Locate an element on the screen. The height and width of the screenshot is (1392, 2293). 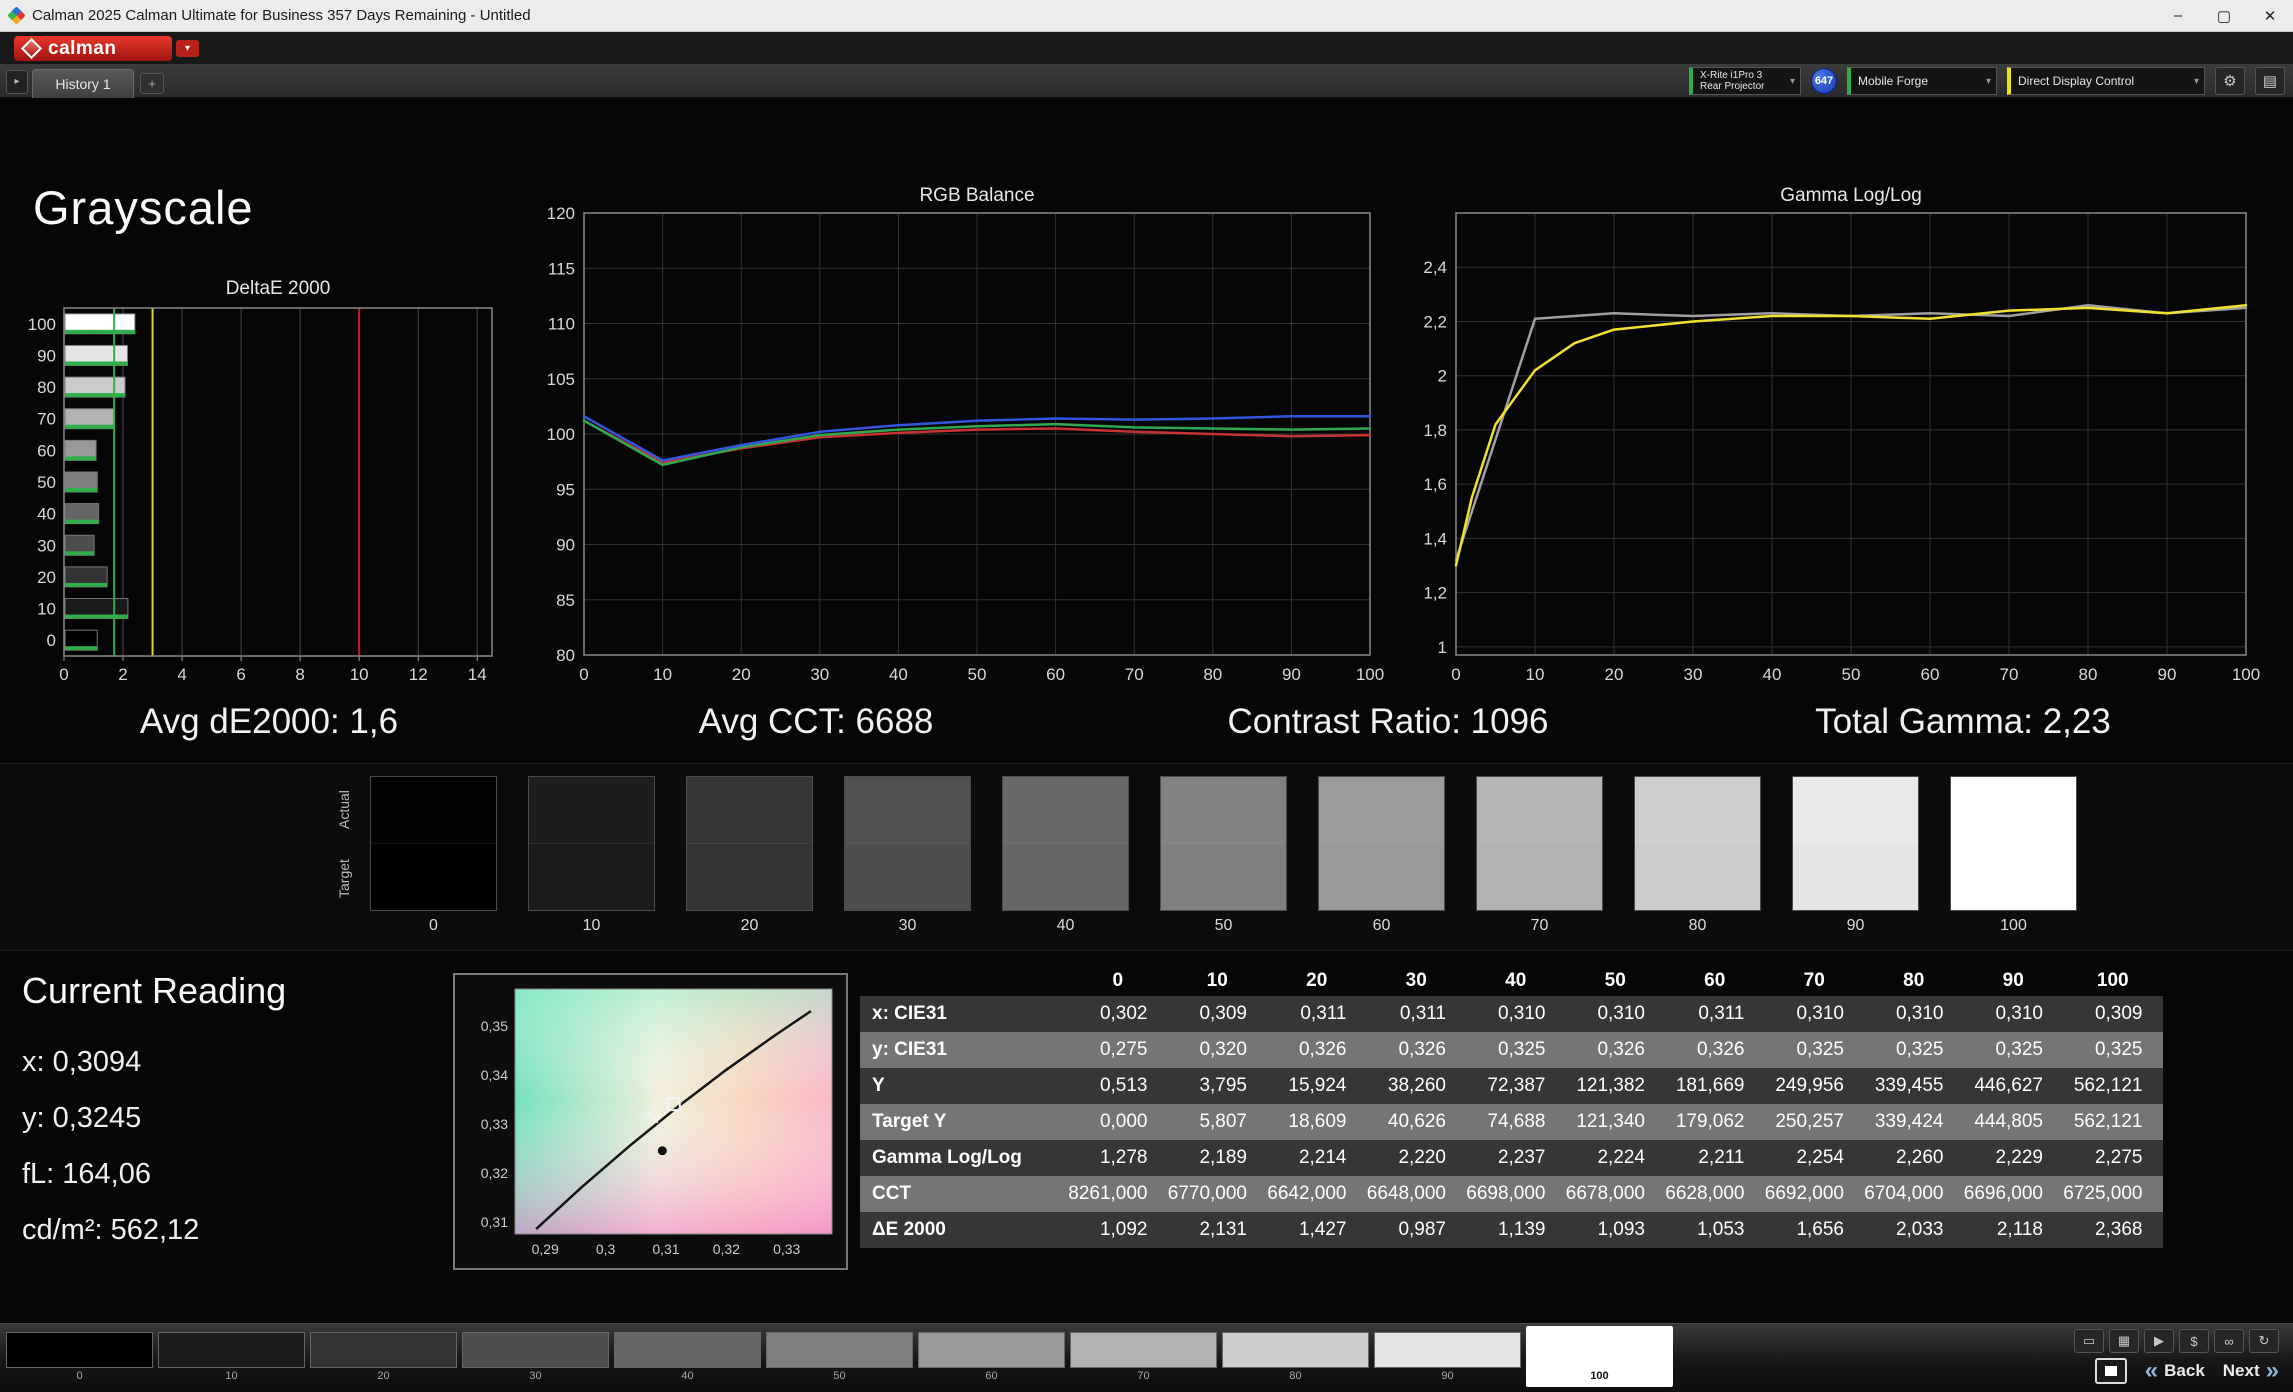
source-dropdown: Mobile Forge ▾ is located at coordinates (1922, 81).